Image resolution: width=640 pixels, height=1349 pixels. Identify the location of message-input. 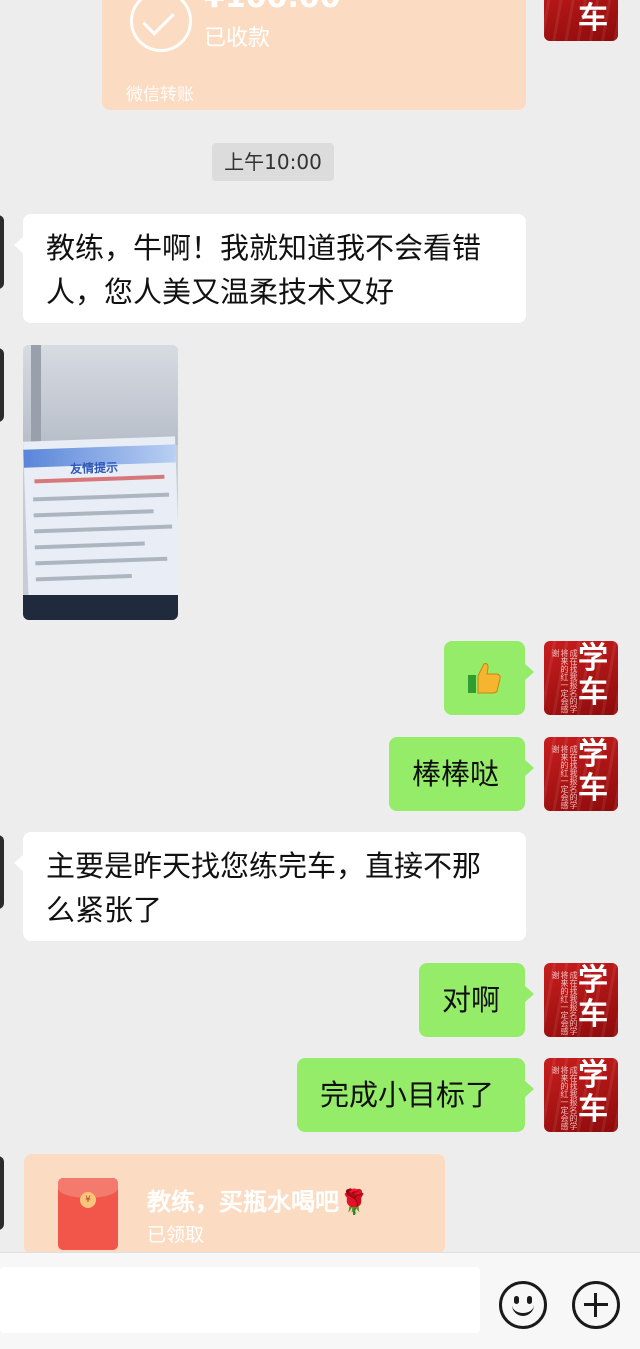
(240, 1300).